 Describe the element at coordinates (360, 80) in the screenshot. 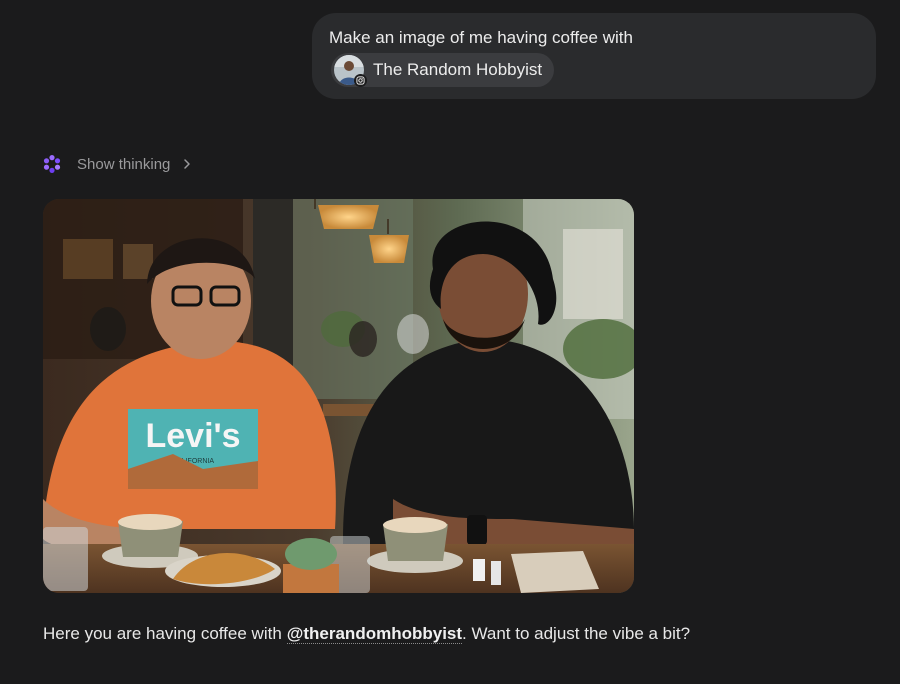

I see `instagram-icon` at that location.